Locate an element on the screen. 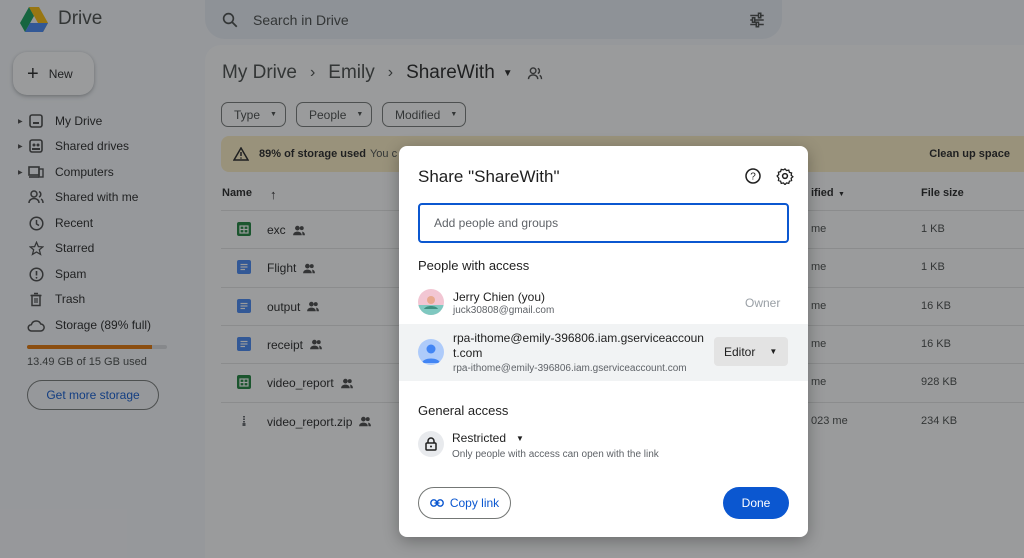 The width and height of the screenshot is (1024, 558). help-icon: ? is located at coordinates (753, 176).